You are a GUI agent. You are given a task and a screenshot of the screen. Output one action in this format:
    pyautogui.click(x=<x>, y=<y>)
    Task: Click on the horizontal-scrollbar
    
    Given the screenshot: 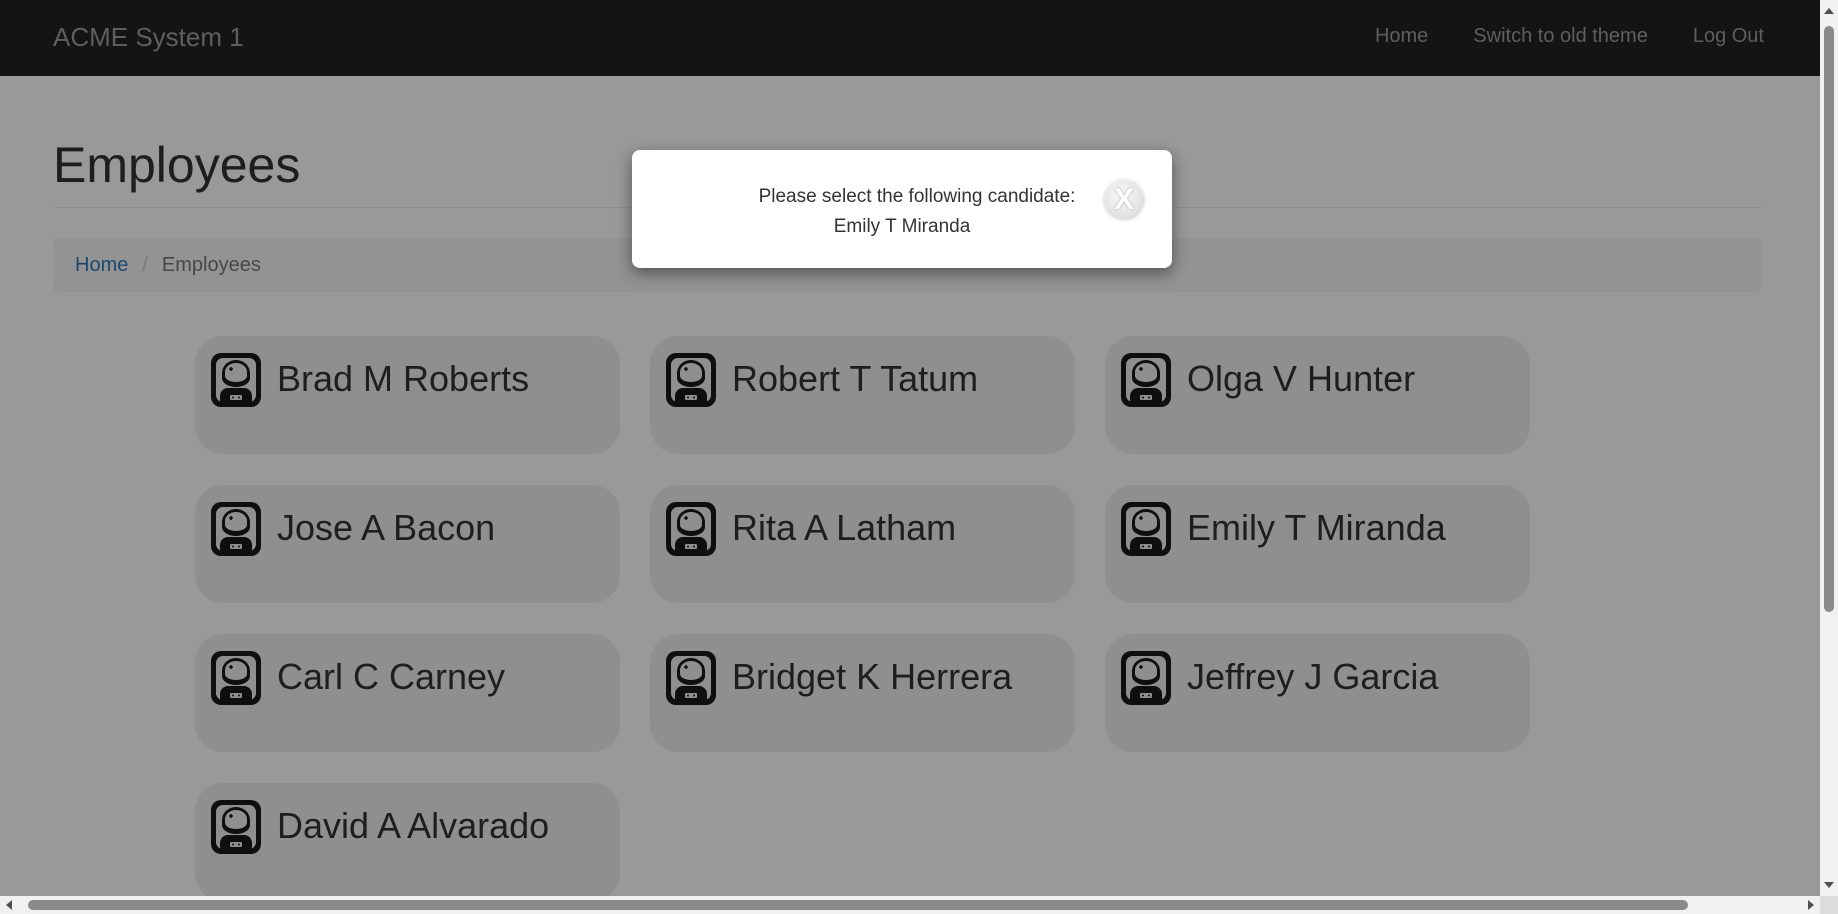 What is the action you would take?
    pyautogui.click(x=910, y=905)
    